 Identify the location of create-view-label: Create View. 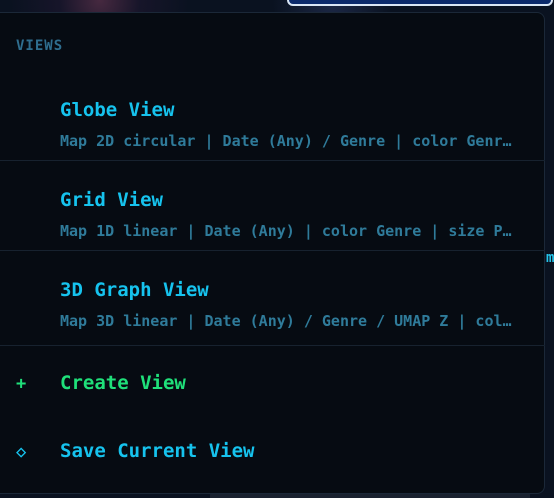
(123, 383).